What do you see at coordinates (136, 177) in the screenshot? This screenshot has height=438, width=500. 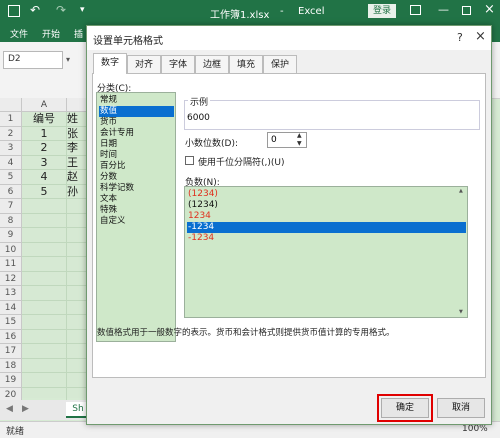 I see `category-item: 分数` at bounding box center [136, 177].